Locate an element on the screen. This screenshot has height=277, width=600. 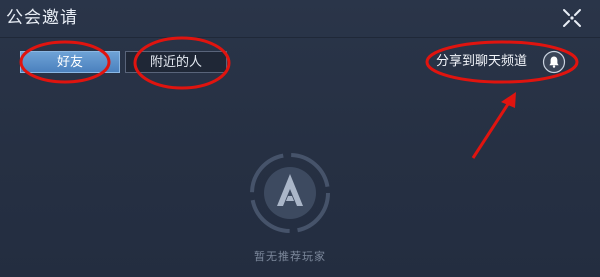
close-icon is located at coordinates (572, 18).